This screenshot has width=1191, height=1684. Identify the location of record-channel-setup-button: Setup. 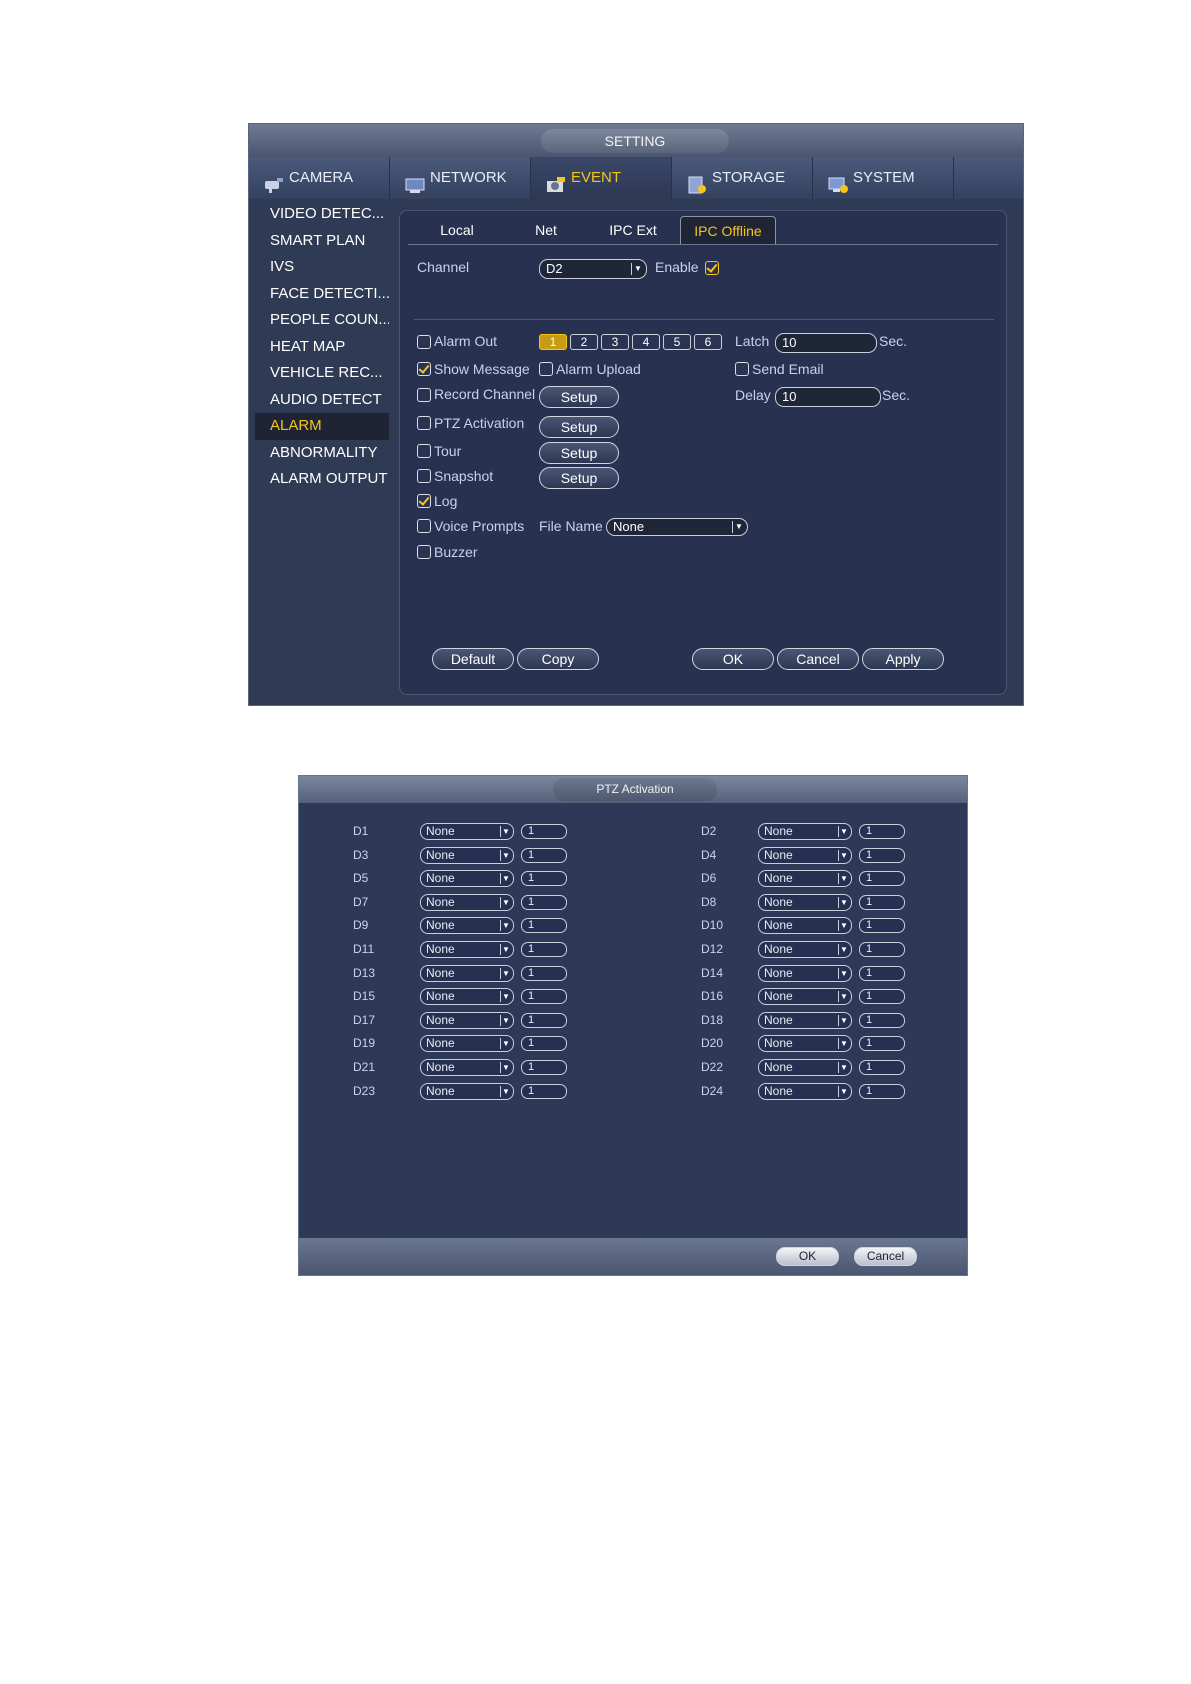
(579, 397).